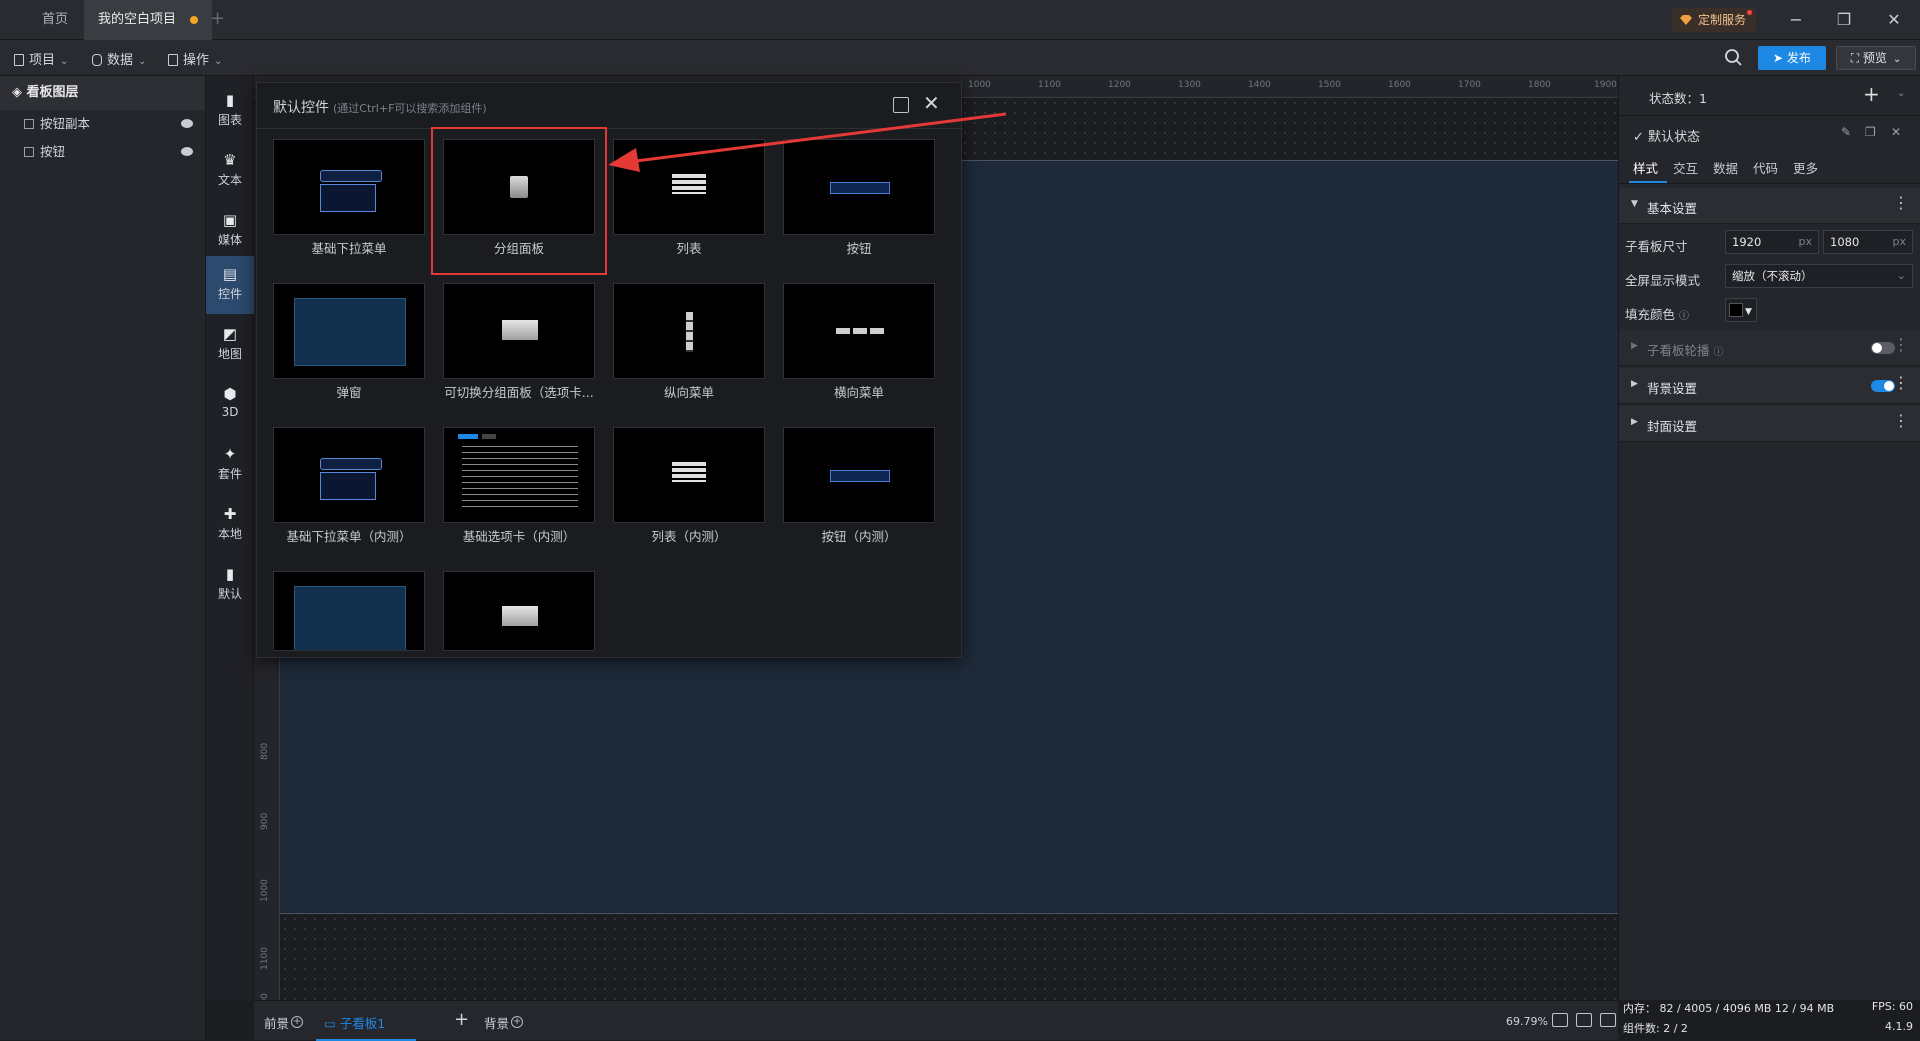 This screenshot has height=1041, width=1920. Describe the element at coordinates (1772, 276) in the screenshot. I see `fullscreen-value: 缩放（不滚动）` at that location.